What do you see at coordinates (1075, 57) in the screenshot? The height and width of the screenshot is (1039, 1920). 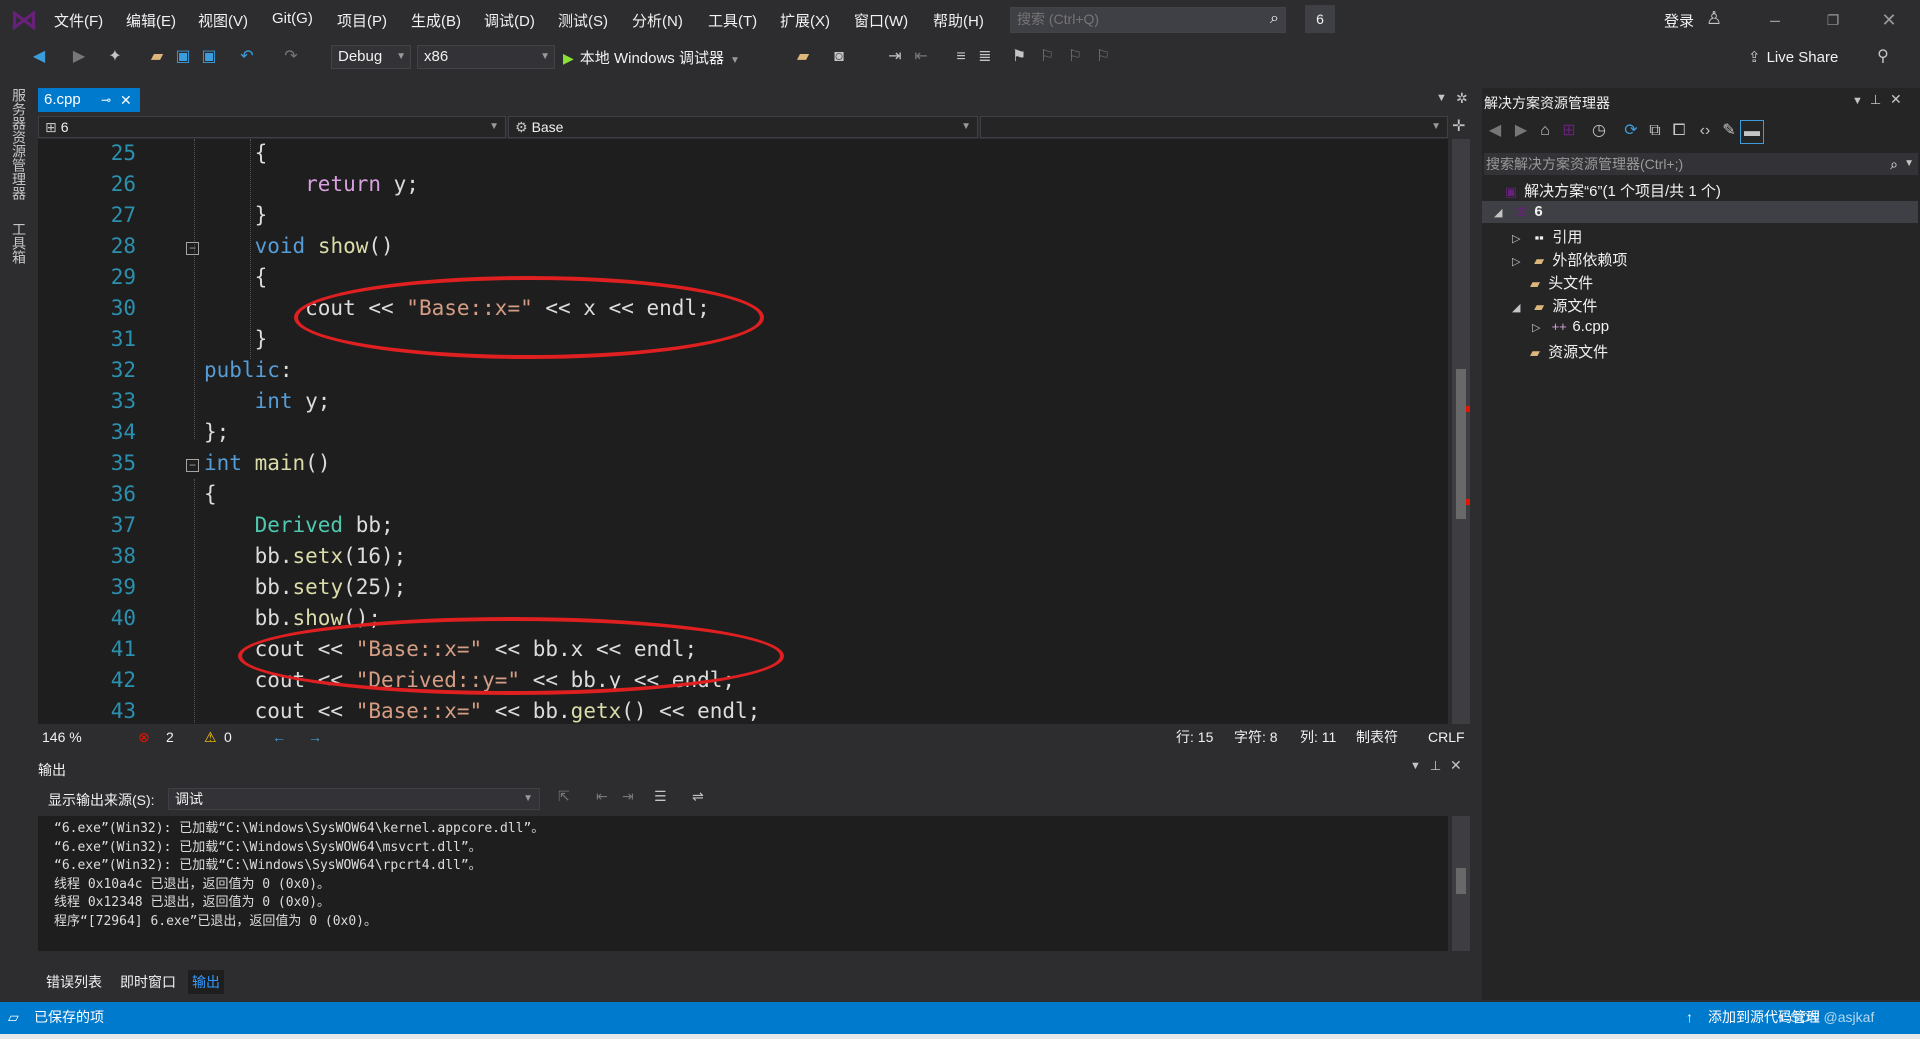 I see `next-bookmark-icon: ⚐` at bounding box center [1075, 57].